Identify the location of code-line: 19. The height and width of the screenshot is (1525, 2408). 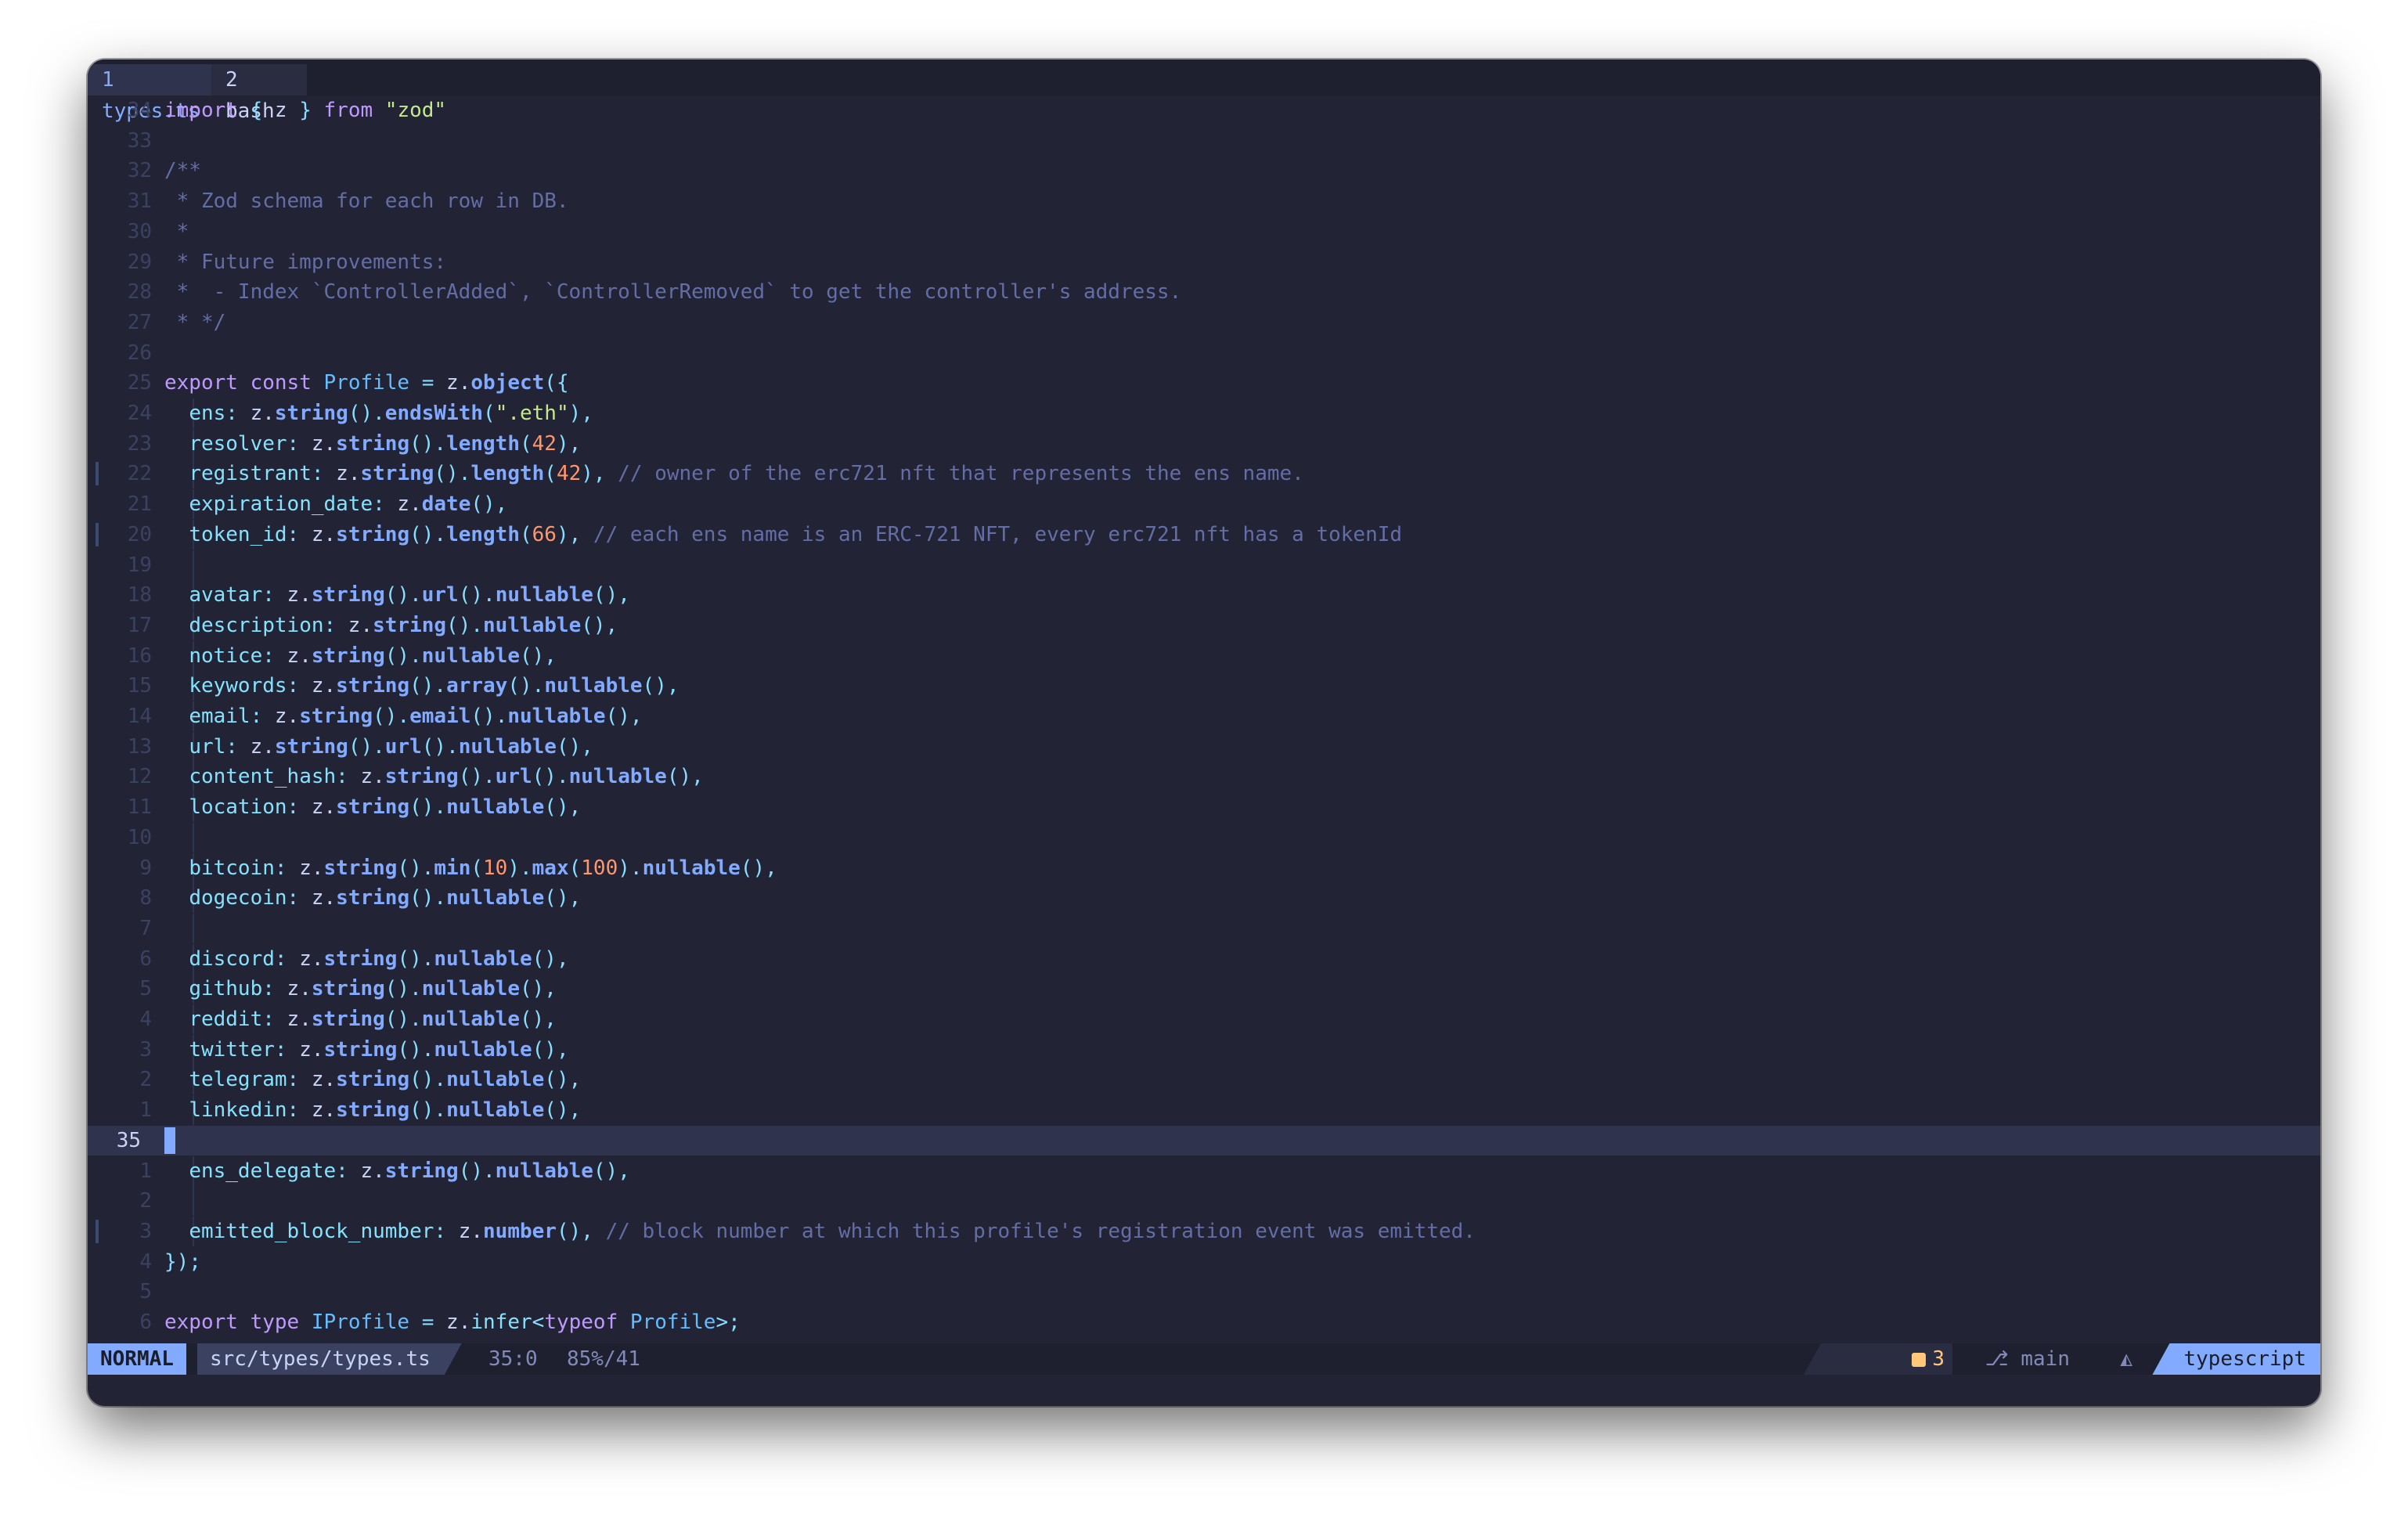
(1204, 565).